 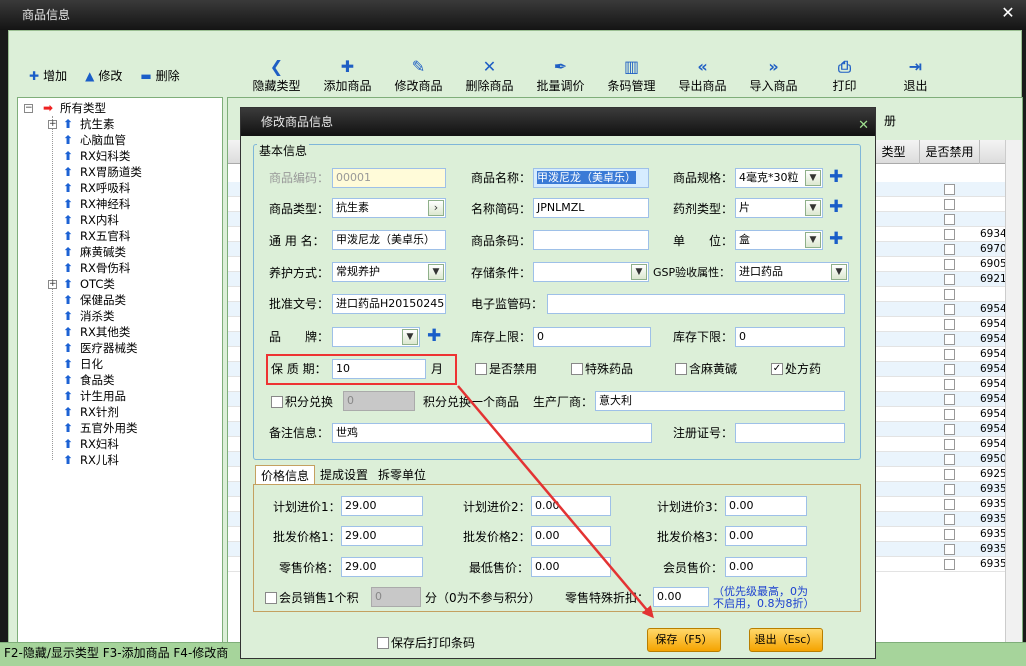 I want to click on tree-item: ⬆ RX骨伤科, so click(x=120, y=268).